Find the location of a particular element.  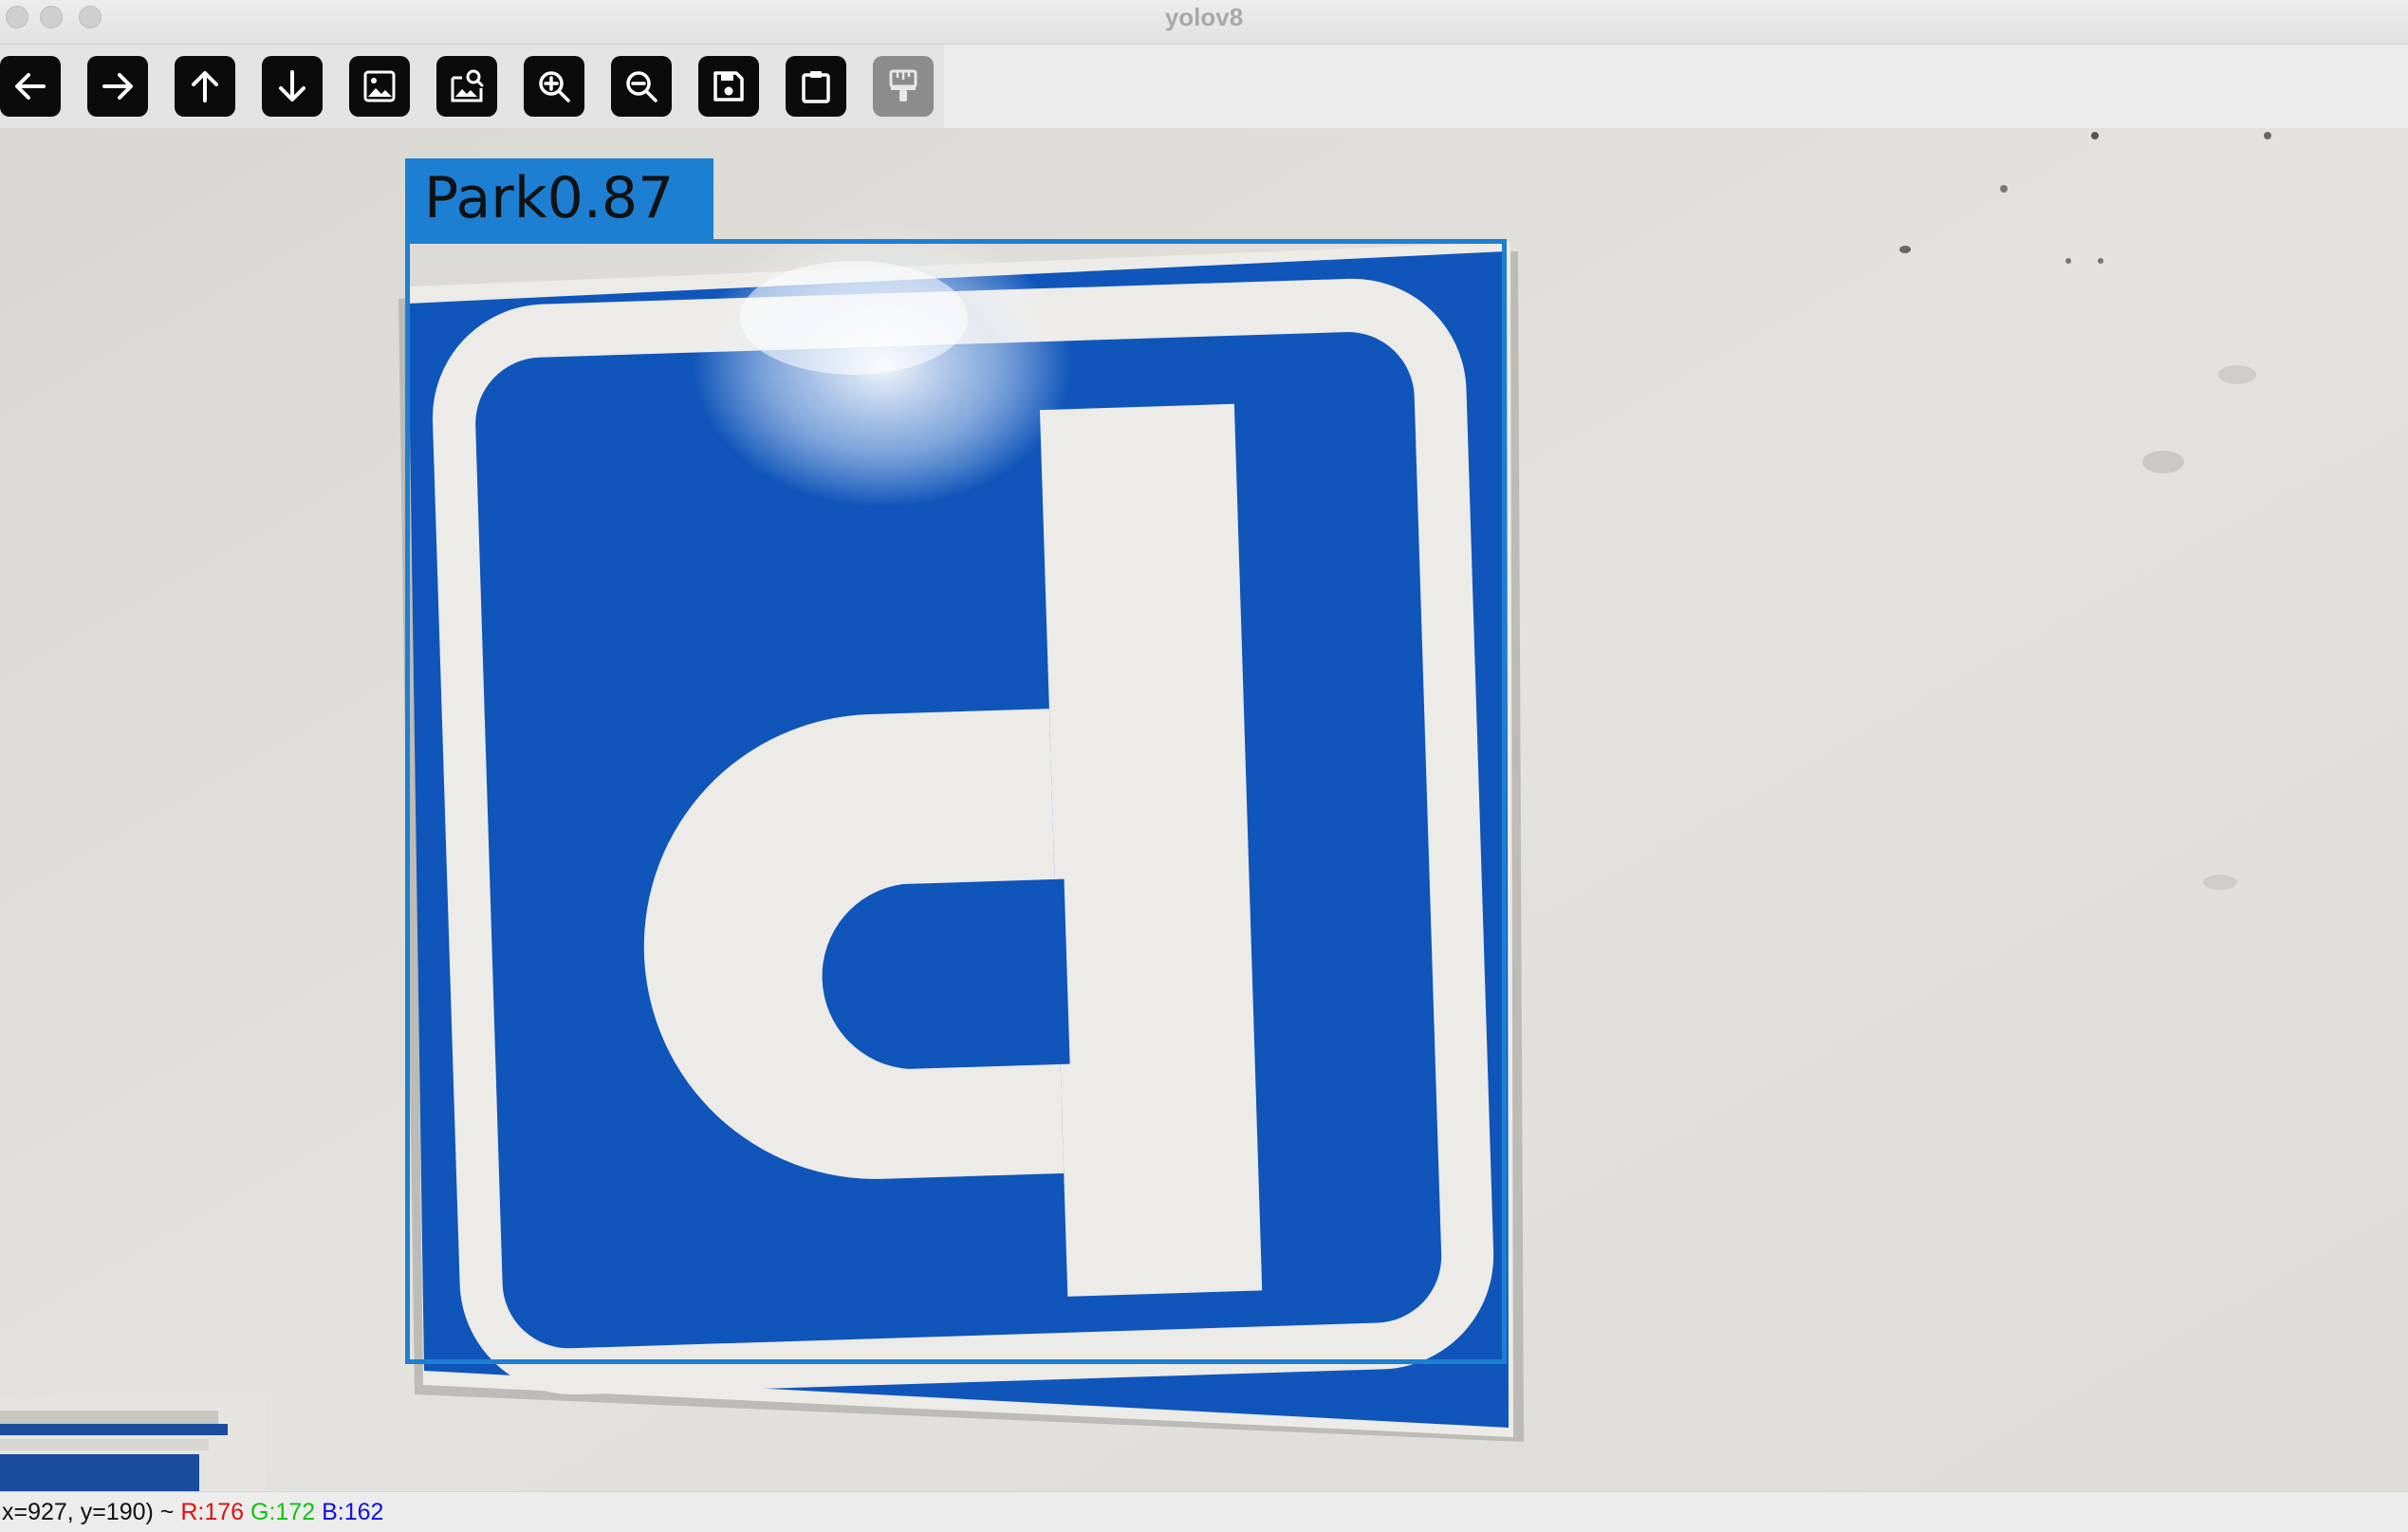

zoom-in-button is located at coordinates (554, 86).